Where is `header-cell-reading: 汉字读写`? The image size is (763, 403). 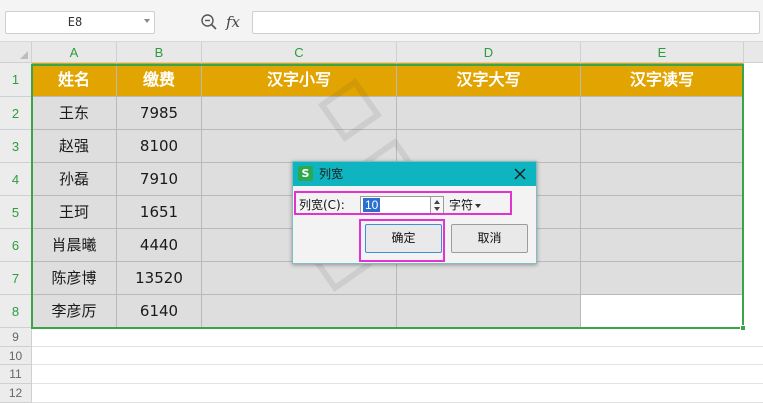
header-cell-reading: 汉字读写 is located at coordinates (662, 80).